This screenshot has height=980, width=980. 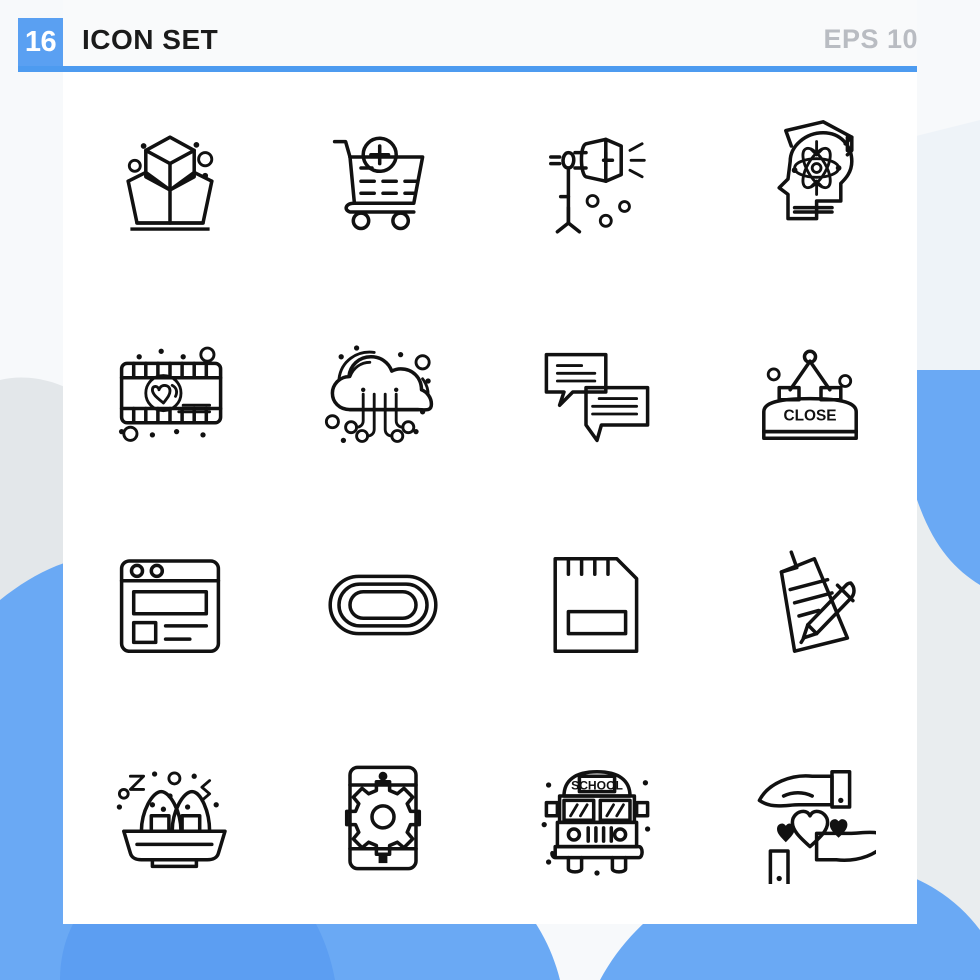 What do you see at coordinates (811, 391) in the screenshot?
I see `icon-cell-close-sign: CLOSE` at bounding box center [811, 391].